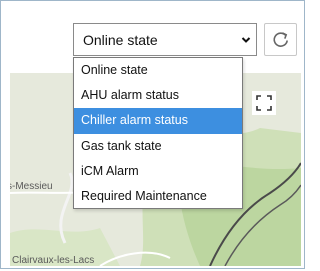  What do you see at coordinates (120, 39) in the screenshot?
I see `layer-select-value: Online state` at bounding box center [120, 39].